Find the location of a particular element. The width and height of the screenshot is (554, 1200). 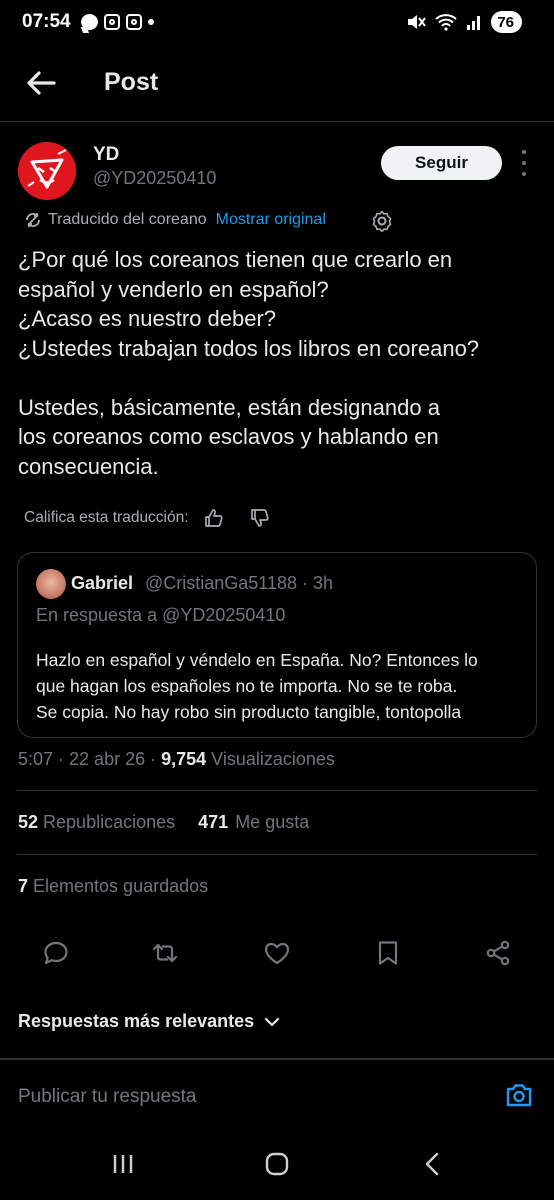

author-name: YD is located at coordinates (106, 155).